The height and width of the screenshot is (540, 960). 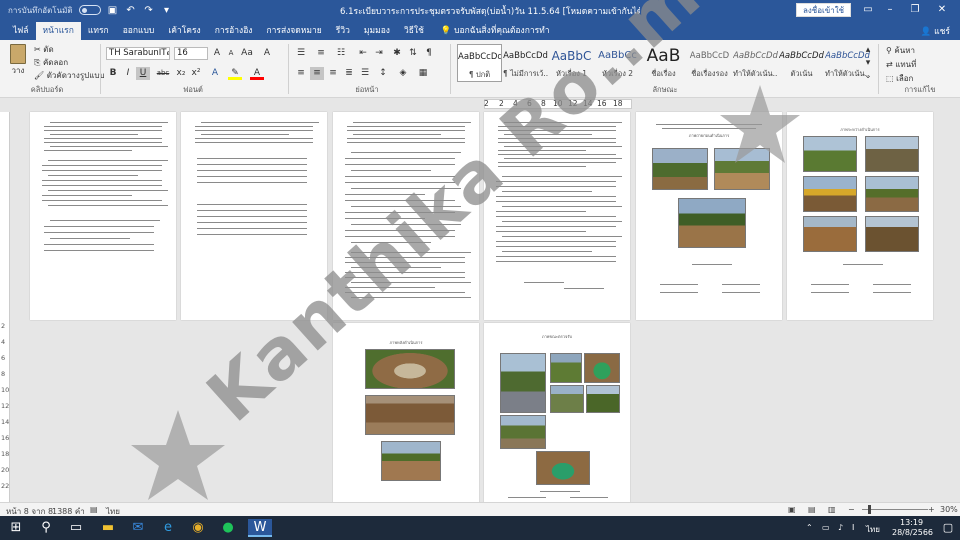 What do you see at coordinates (301, 53) in the screenshot?
I see `bullets-icon: ☰` at bounding box center [301, 53].